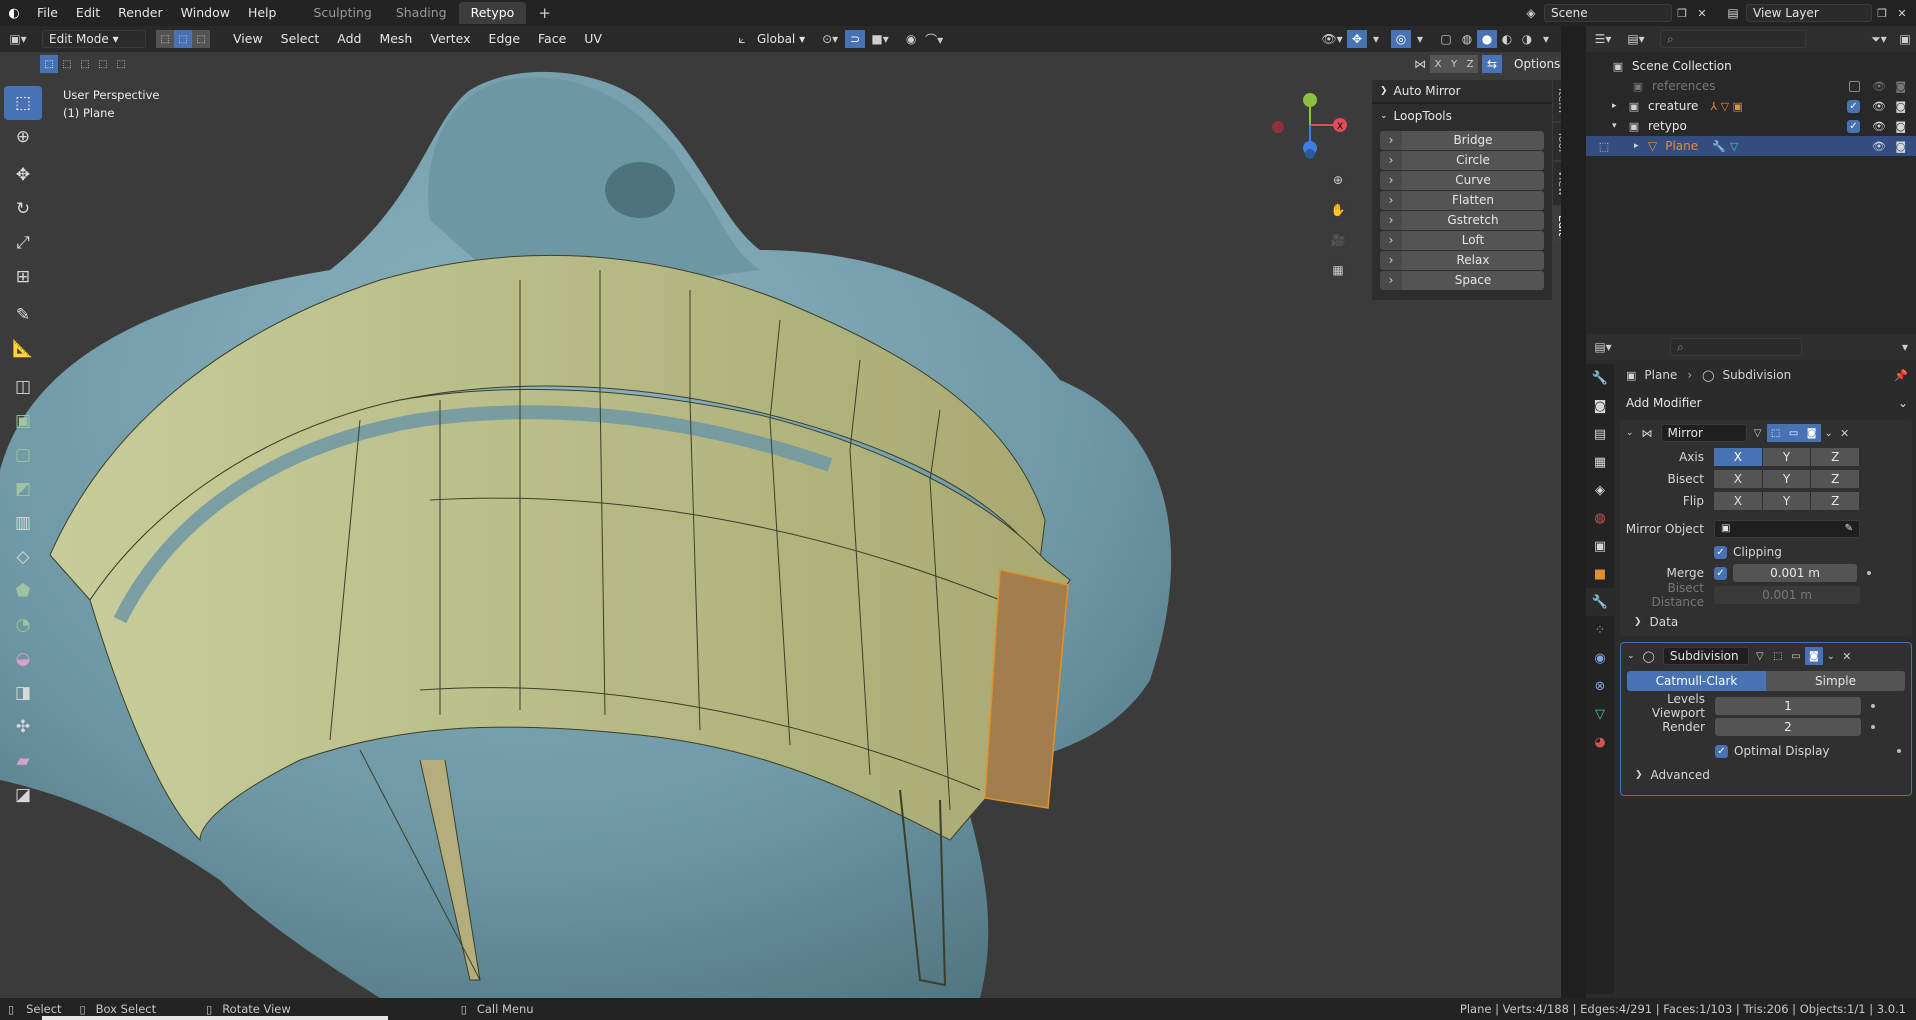 This screenshot has height=1020, width=1916. I want to click on eye-icon: 👁, so click(1879, 86).